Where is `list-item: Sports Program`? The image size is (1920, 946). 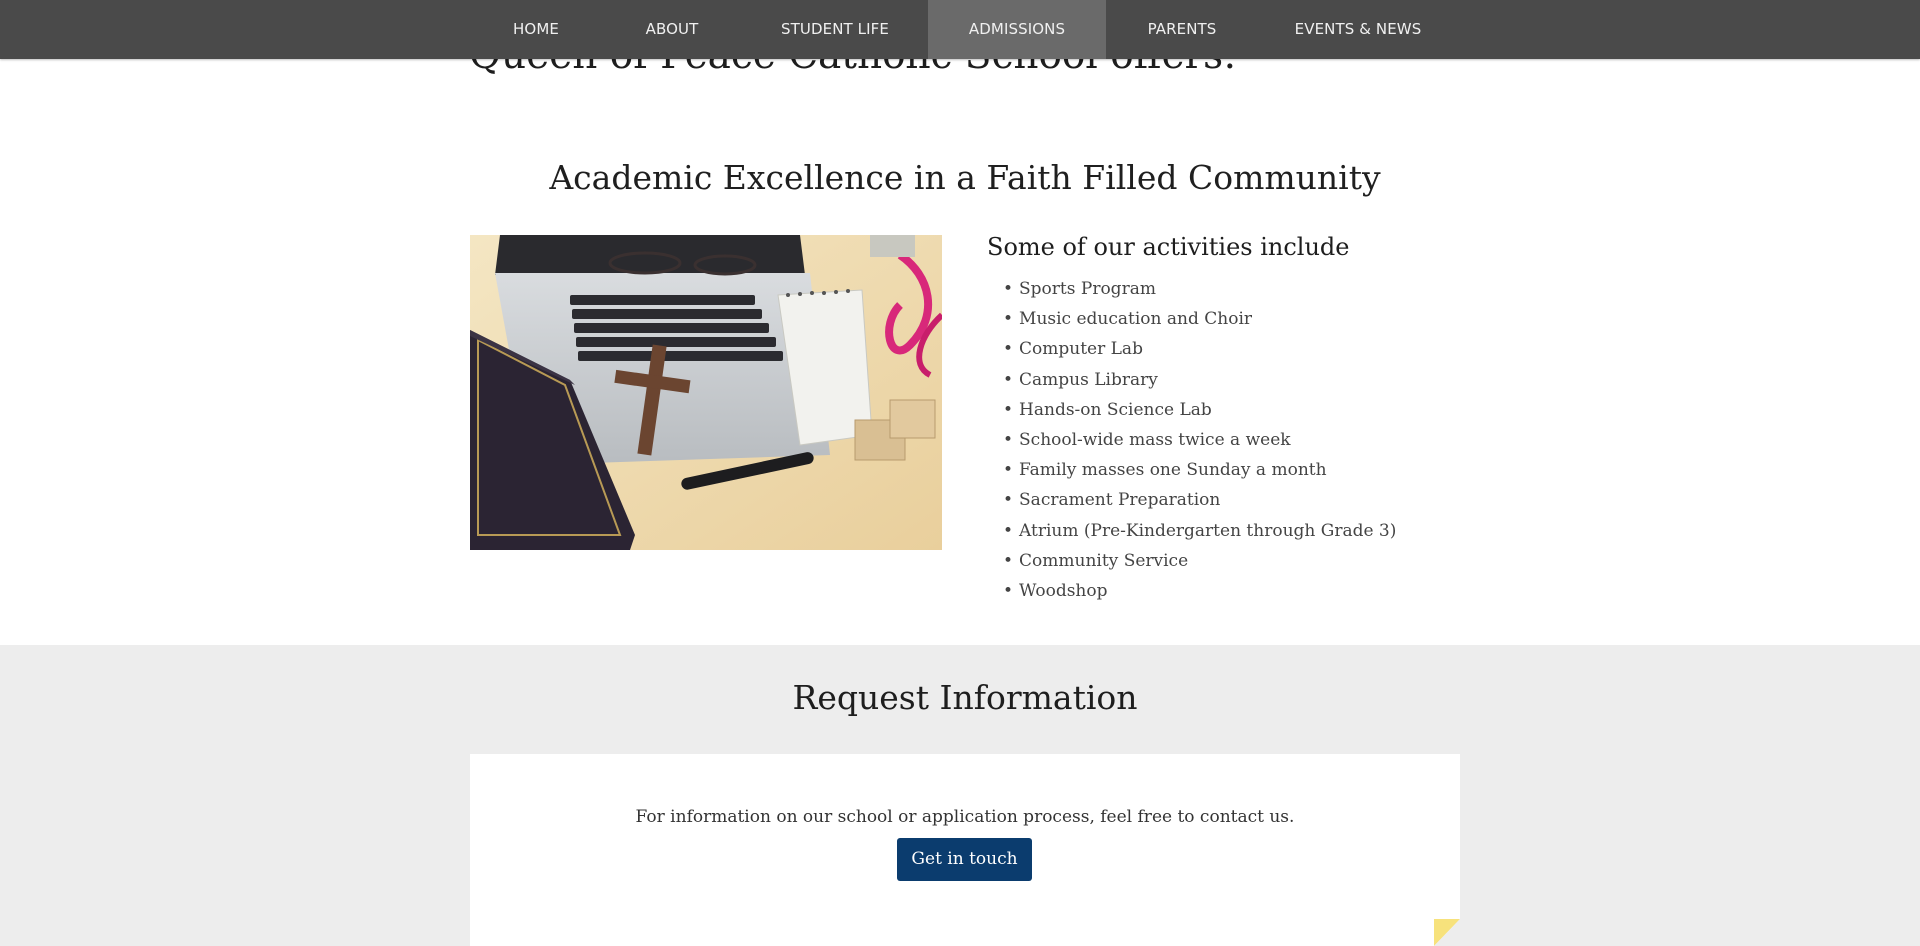 list-item: Sports Program is located at coordinates (1199, 289).